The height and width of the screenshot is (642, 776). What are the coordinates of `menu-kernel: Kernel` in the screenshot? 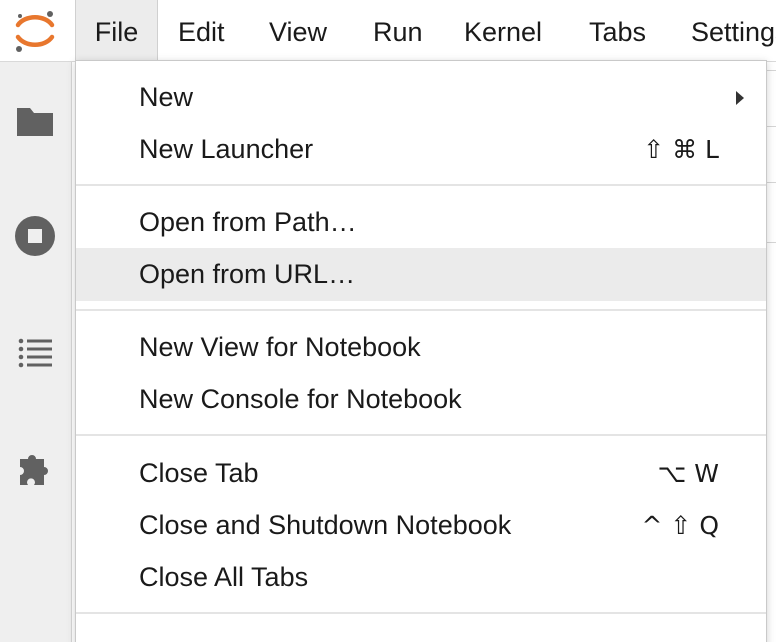 It's located at (503, 31).